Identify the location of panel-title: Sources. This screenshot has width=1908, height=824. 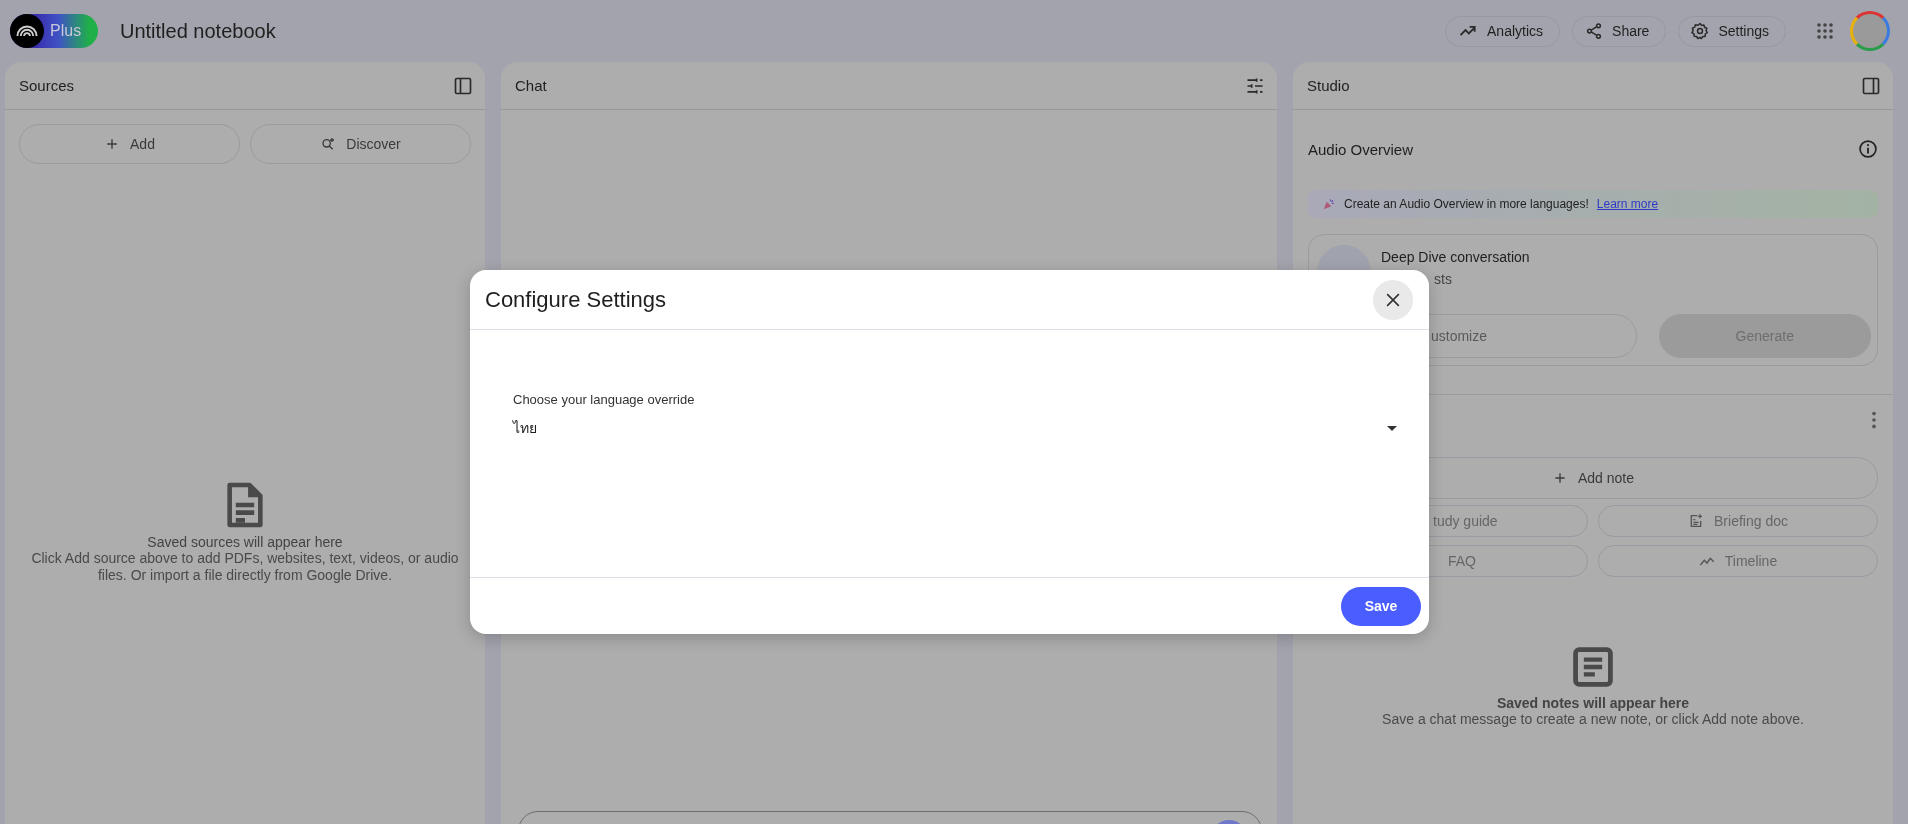
(47, 85).